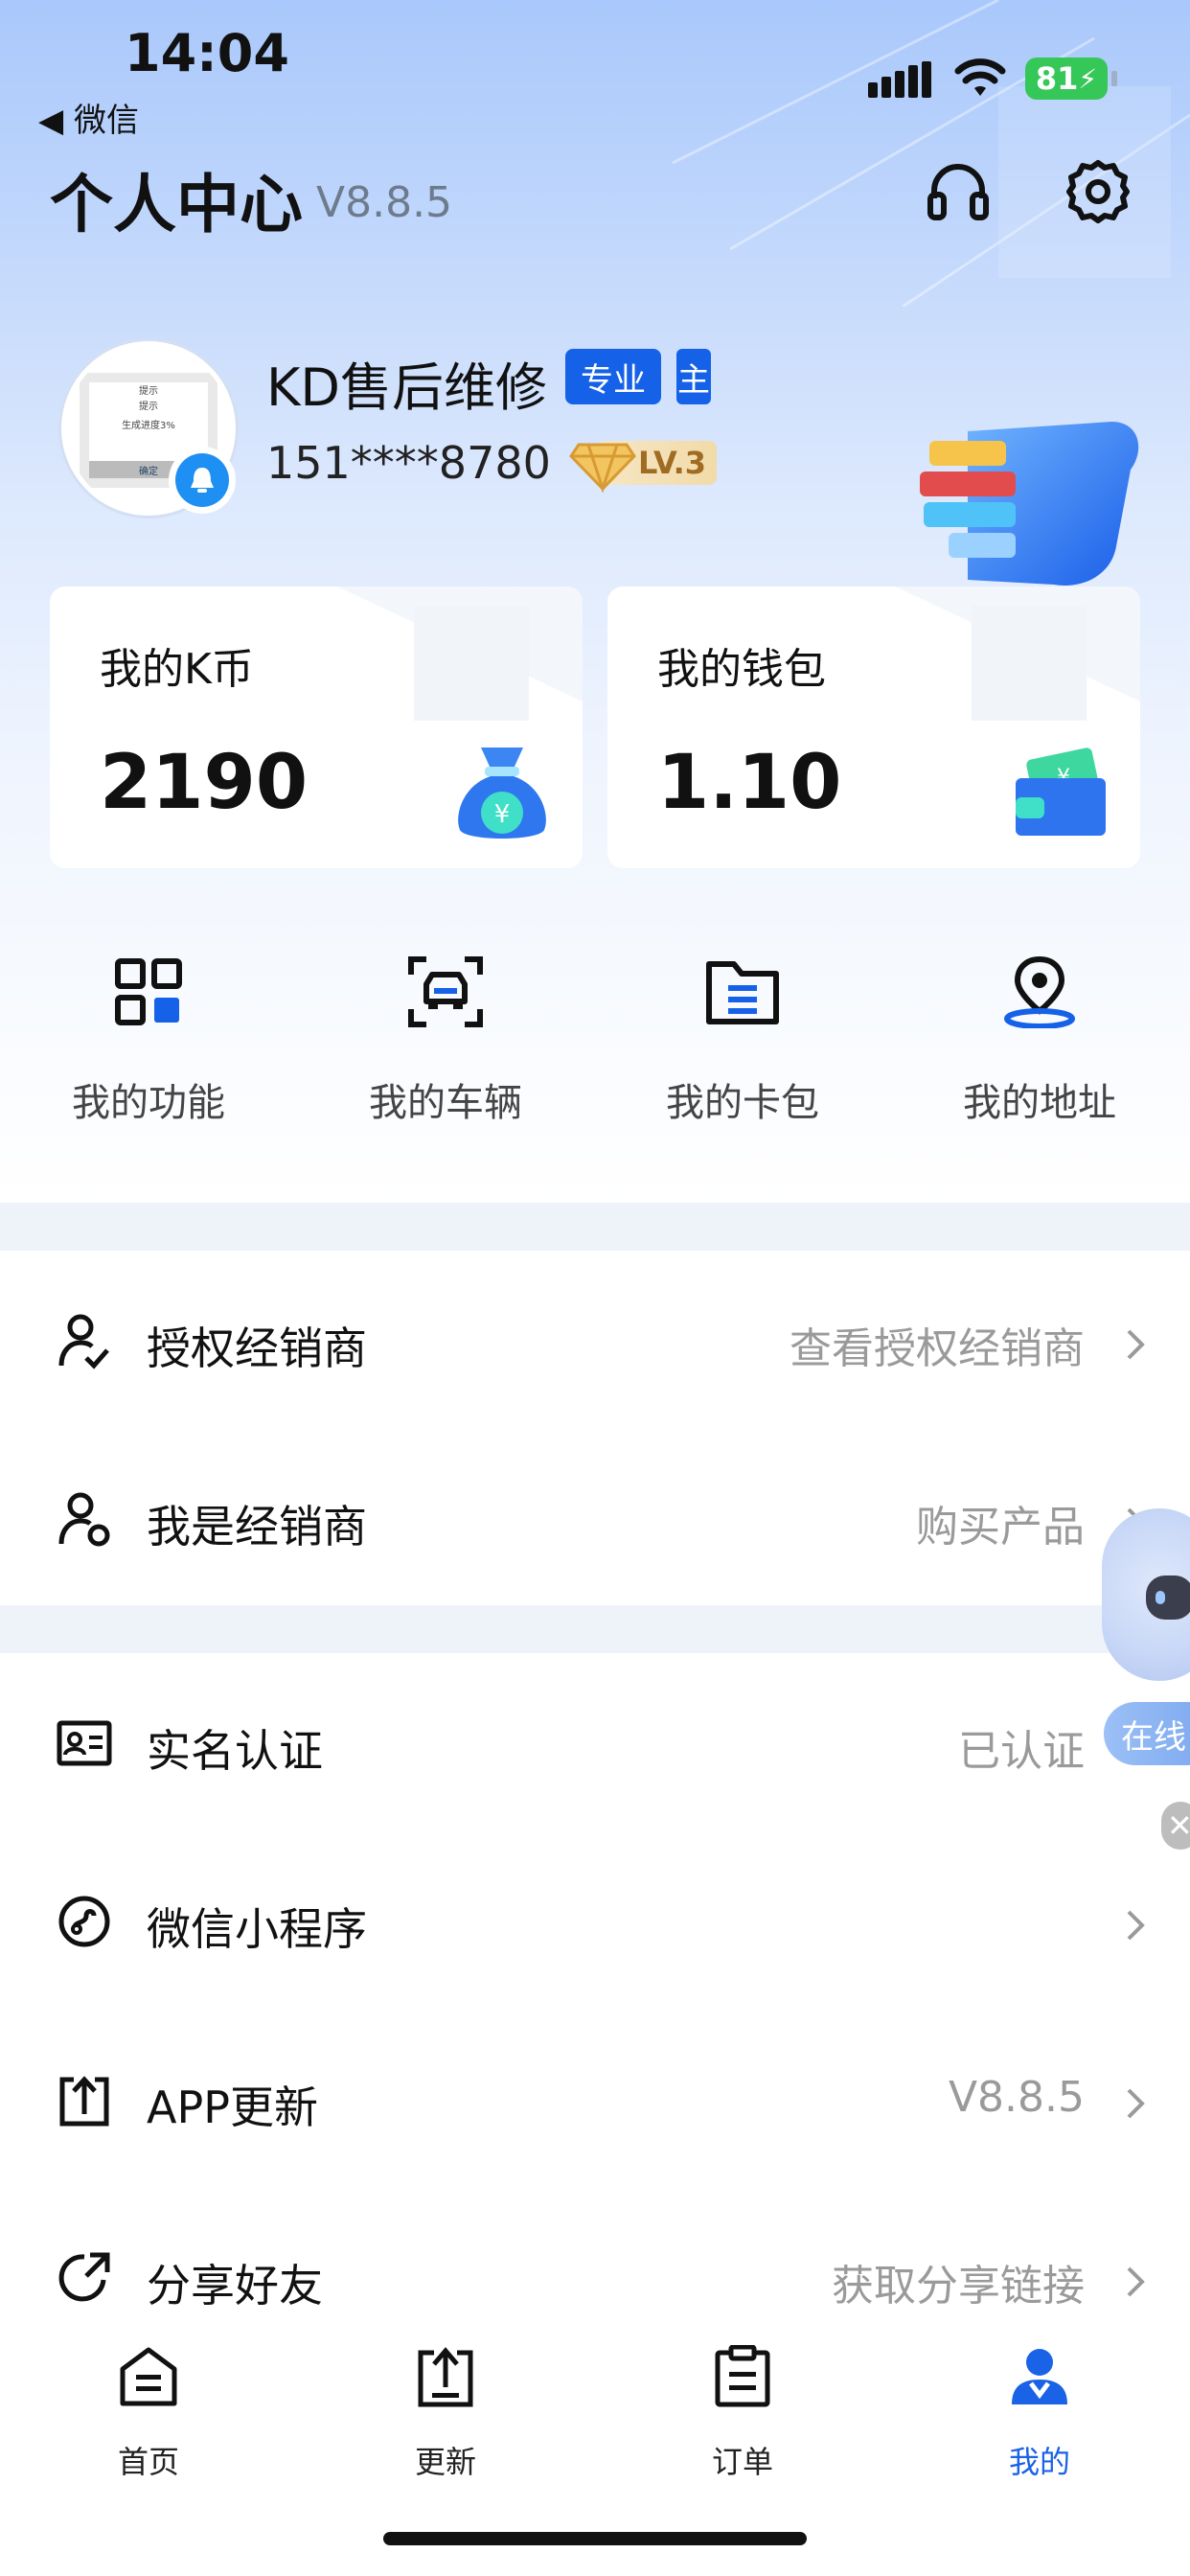  I want to click on close-icon: ✕, so click(1178, 1825).